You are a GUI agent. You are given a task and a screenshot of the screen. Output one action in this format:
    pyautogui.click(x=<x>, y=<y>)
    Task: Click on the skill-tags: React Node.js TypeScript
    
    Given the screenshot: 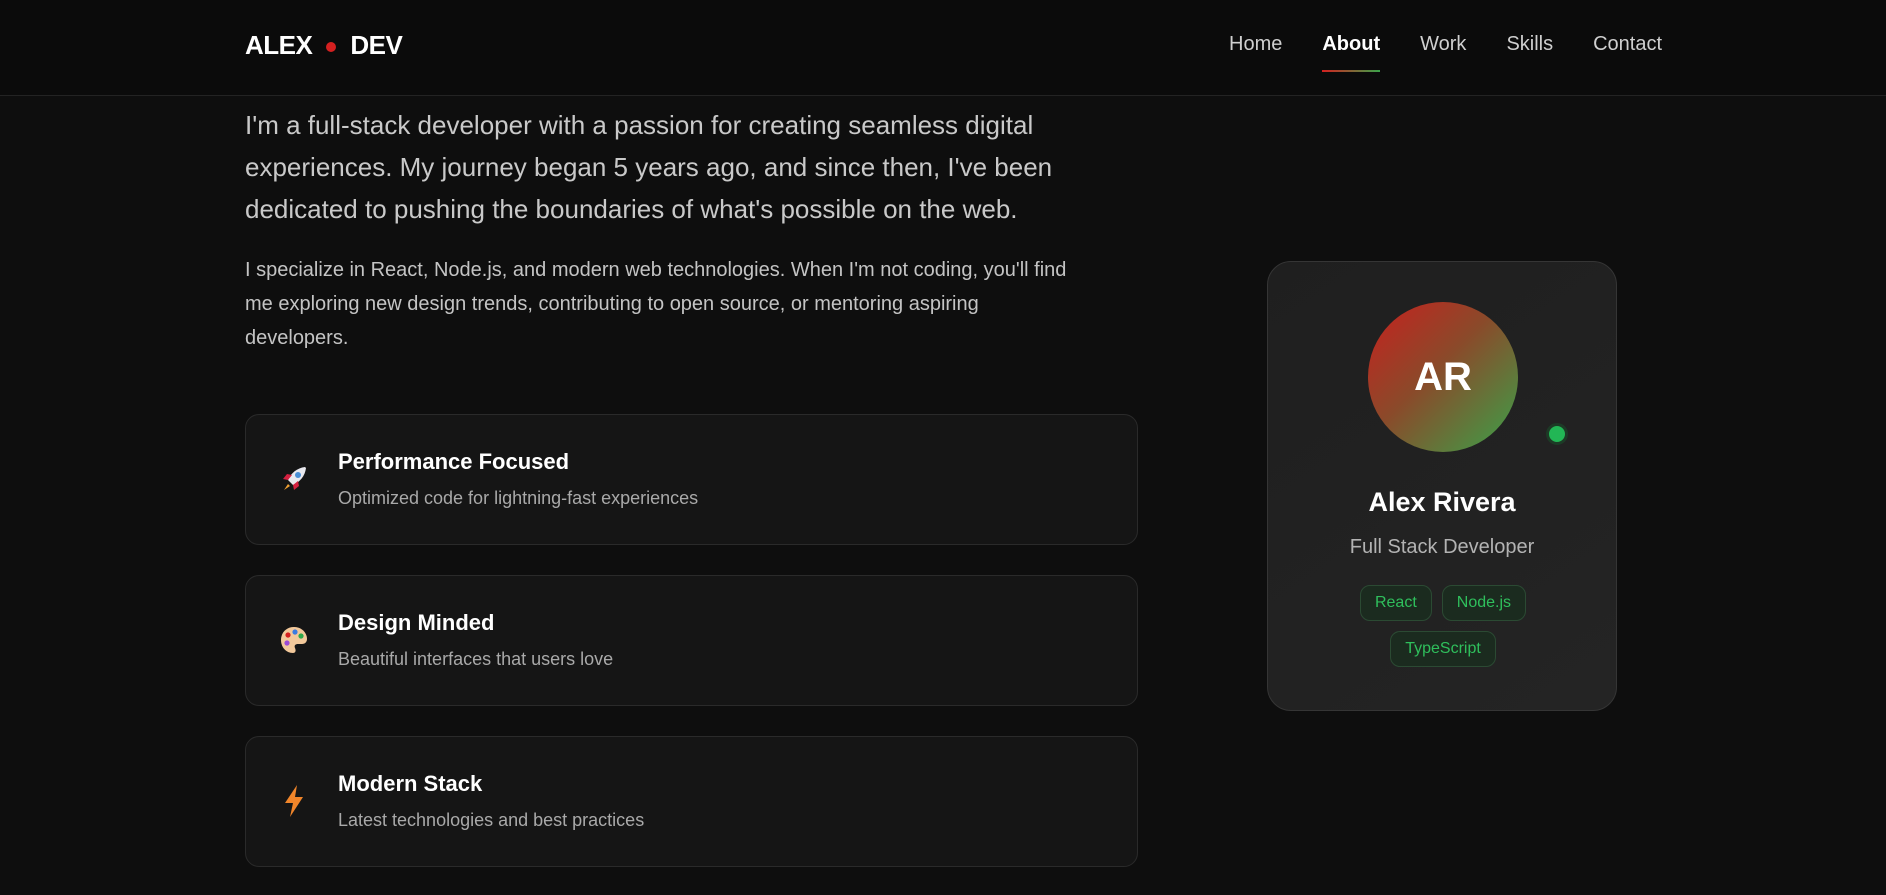 What is the action you would take?
    pyautogui.click(x=1443, y=626)
    